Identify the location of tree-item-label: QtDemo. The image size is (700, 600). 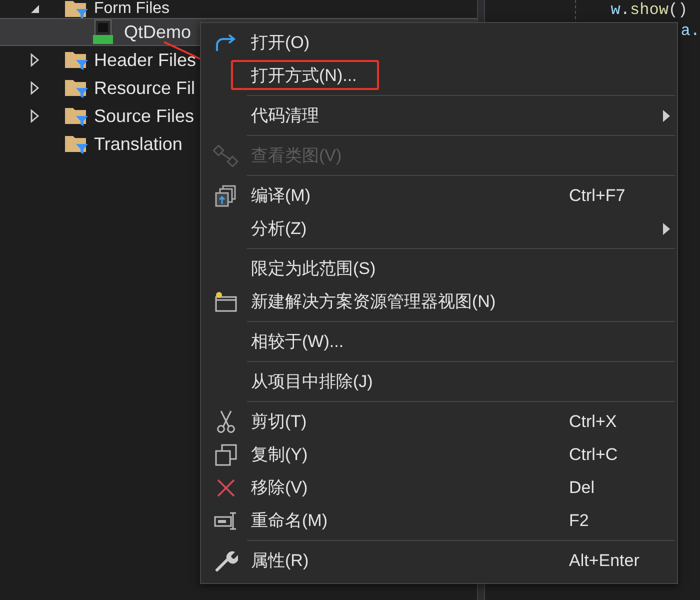
(158, 32).